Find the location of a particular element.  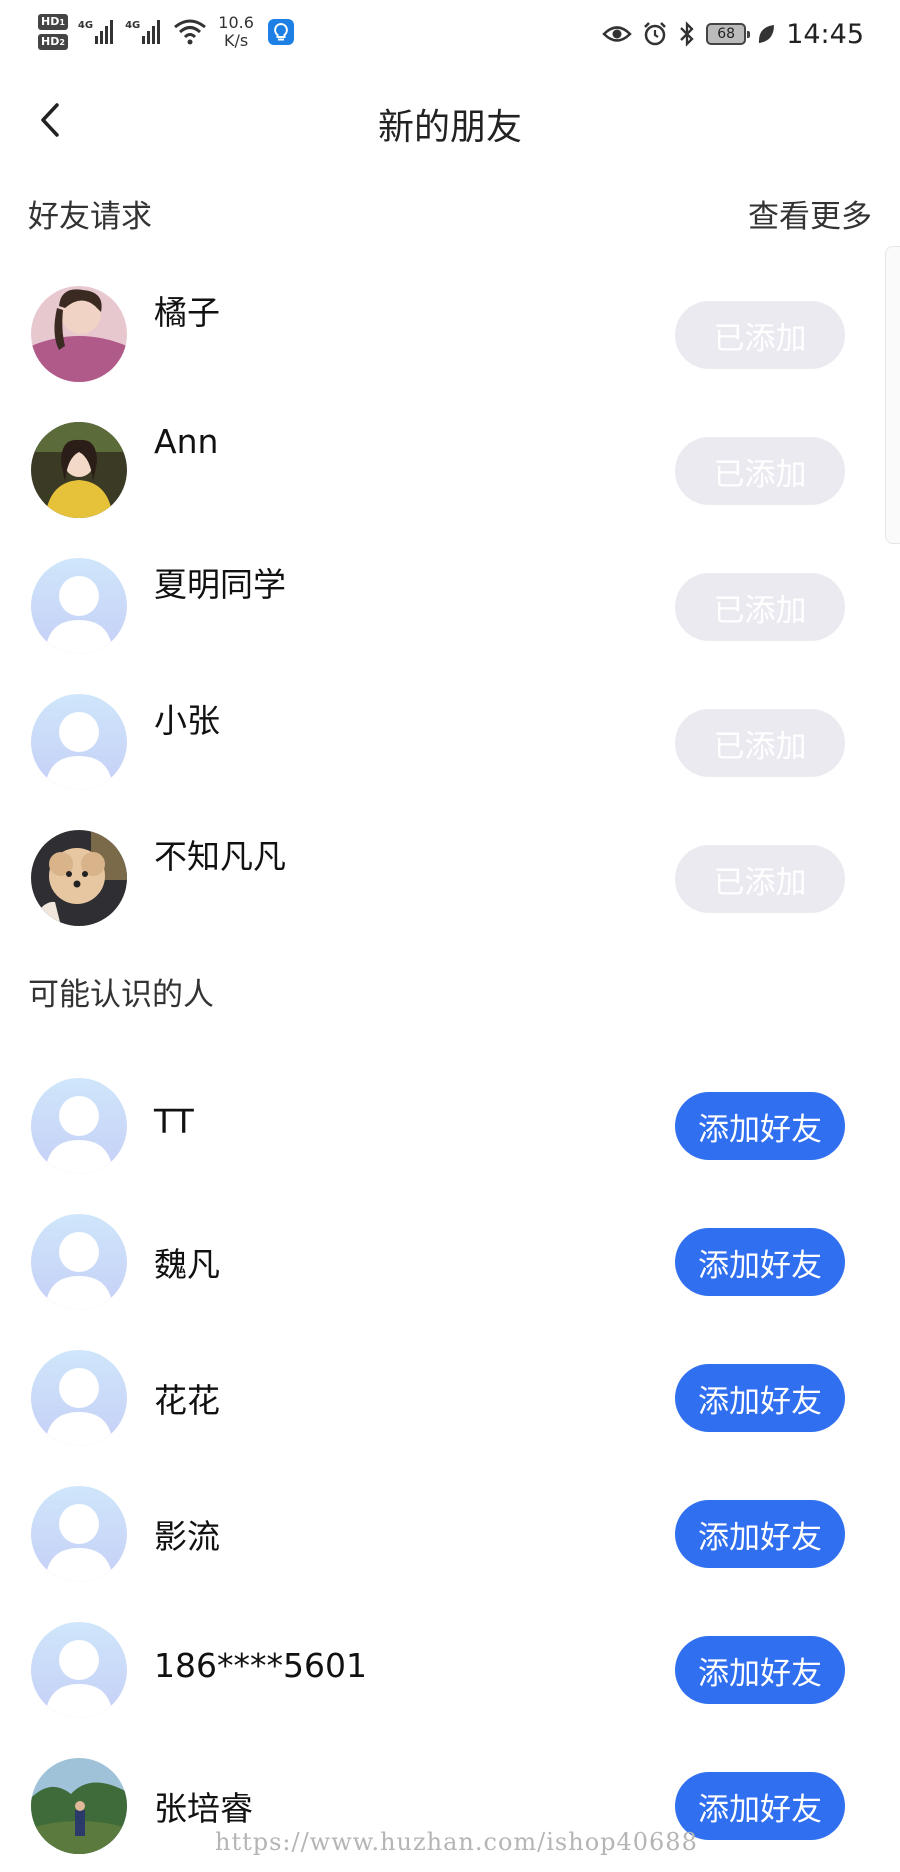

contact-name: 魏凡 is located at coordinates (187, 1264).